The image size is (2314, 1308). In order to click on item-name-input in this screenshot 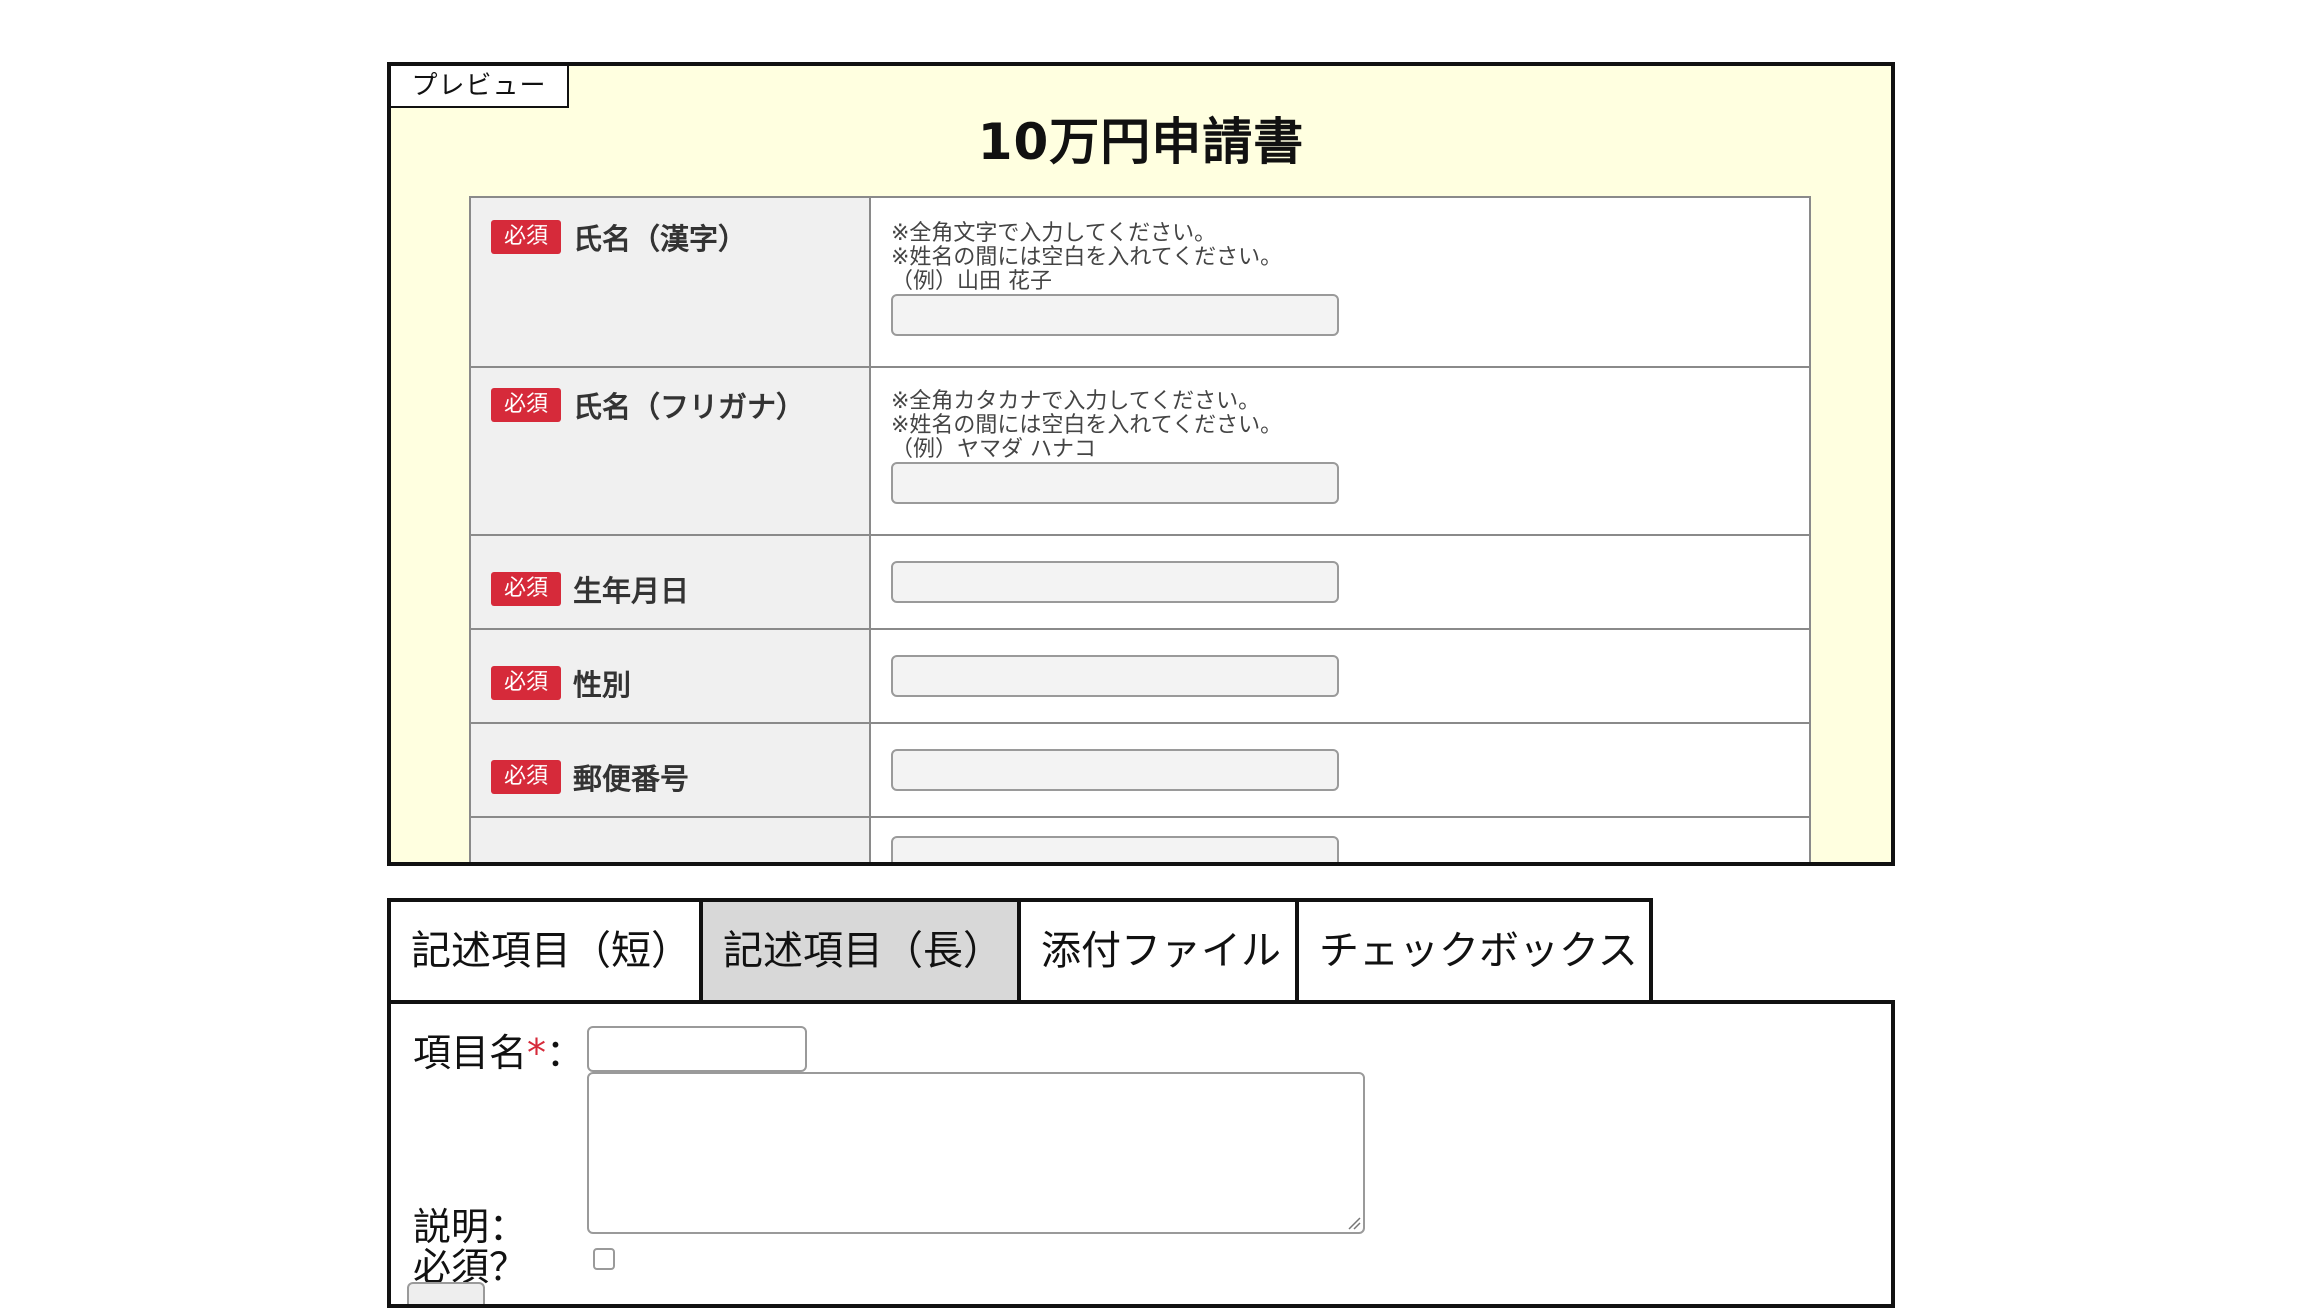, I will do `click(697, 1049)`.